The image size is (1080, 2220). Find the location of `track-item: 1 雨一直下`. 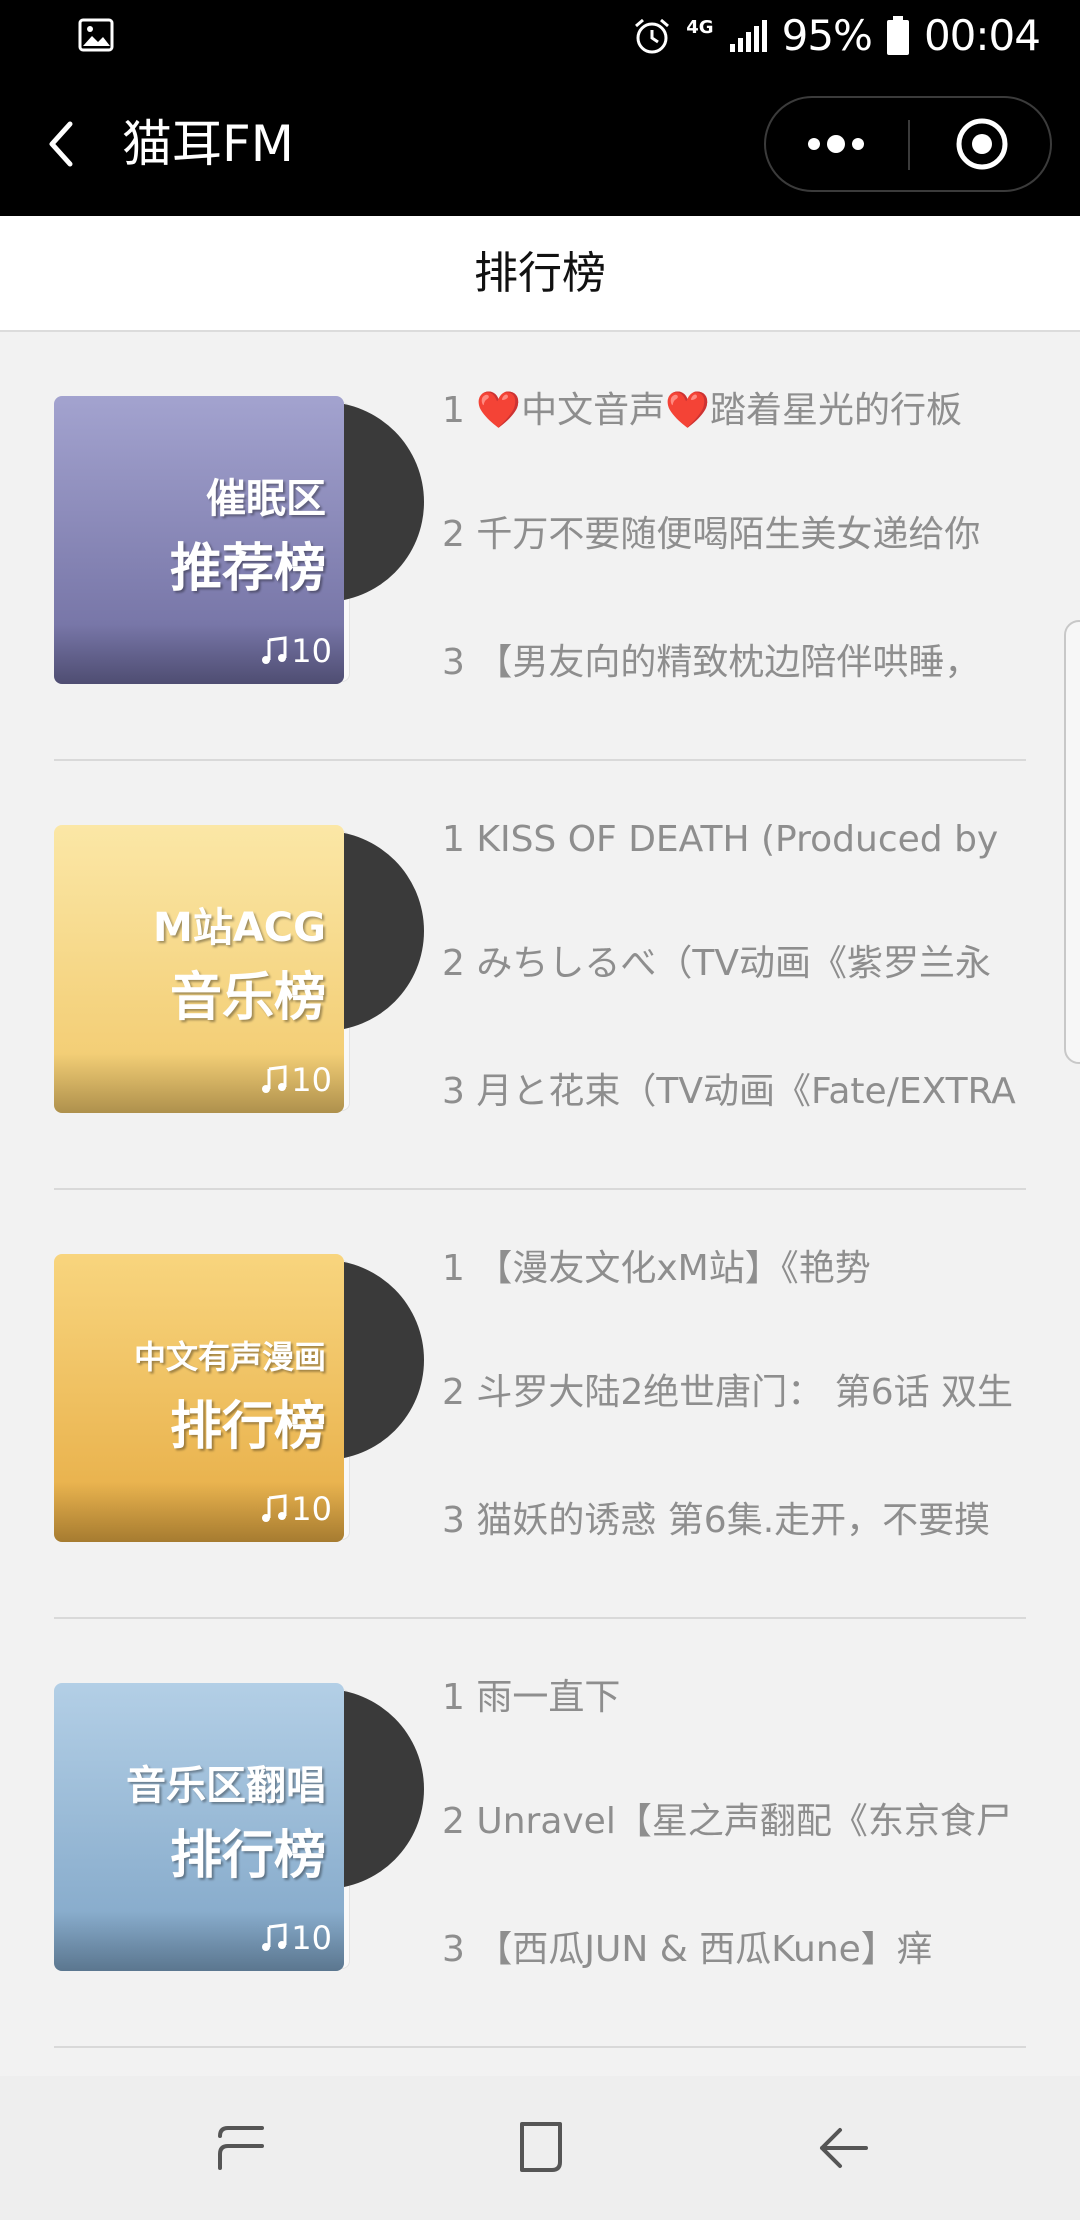

track-item: 1 雨一直下 is located at coordinates (734, 1698).